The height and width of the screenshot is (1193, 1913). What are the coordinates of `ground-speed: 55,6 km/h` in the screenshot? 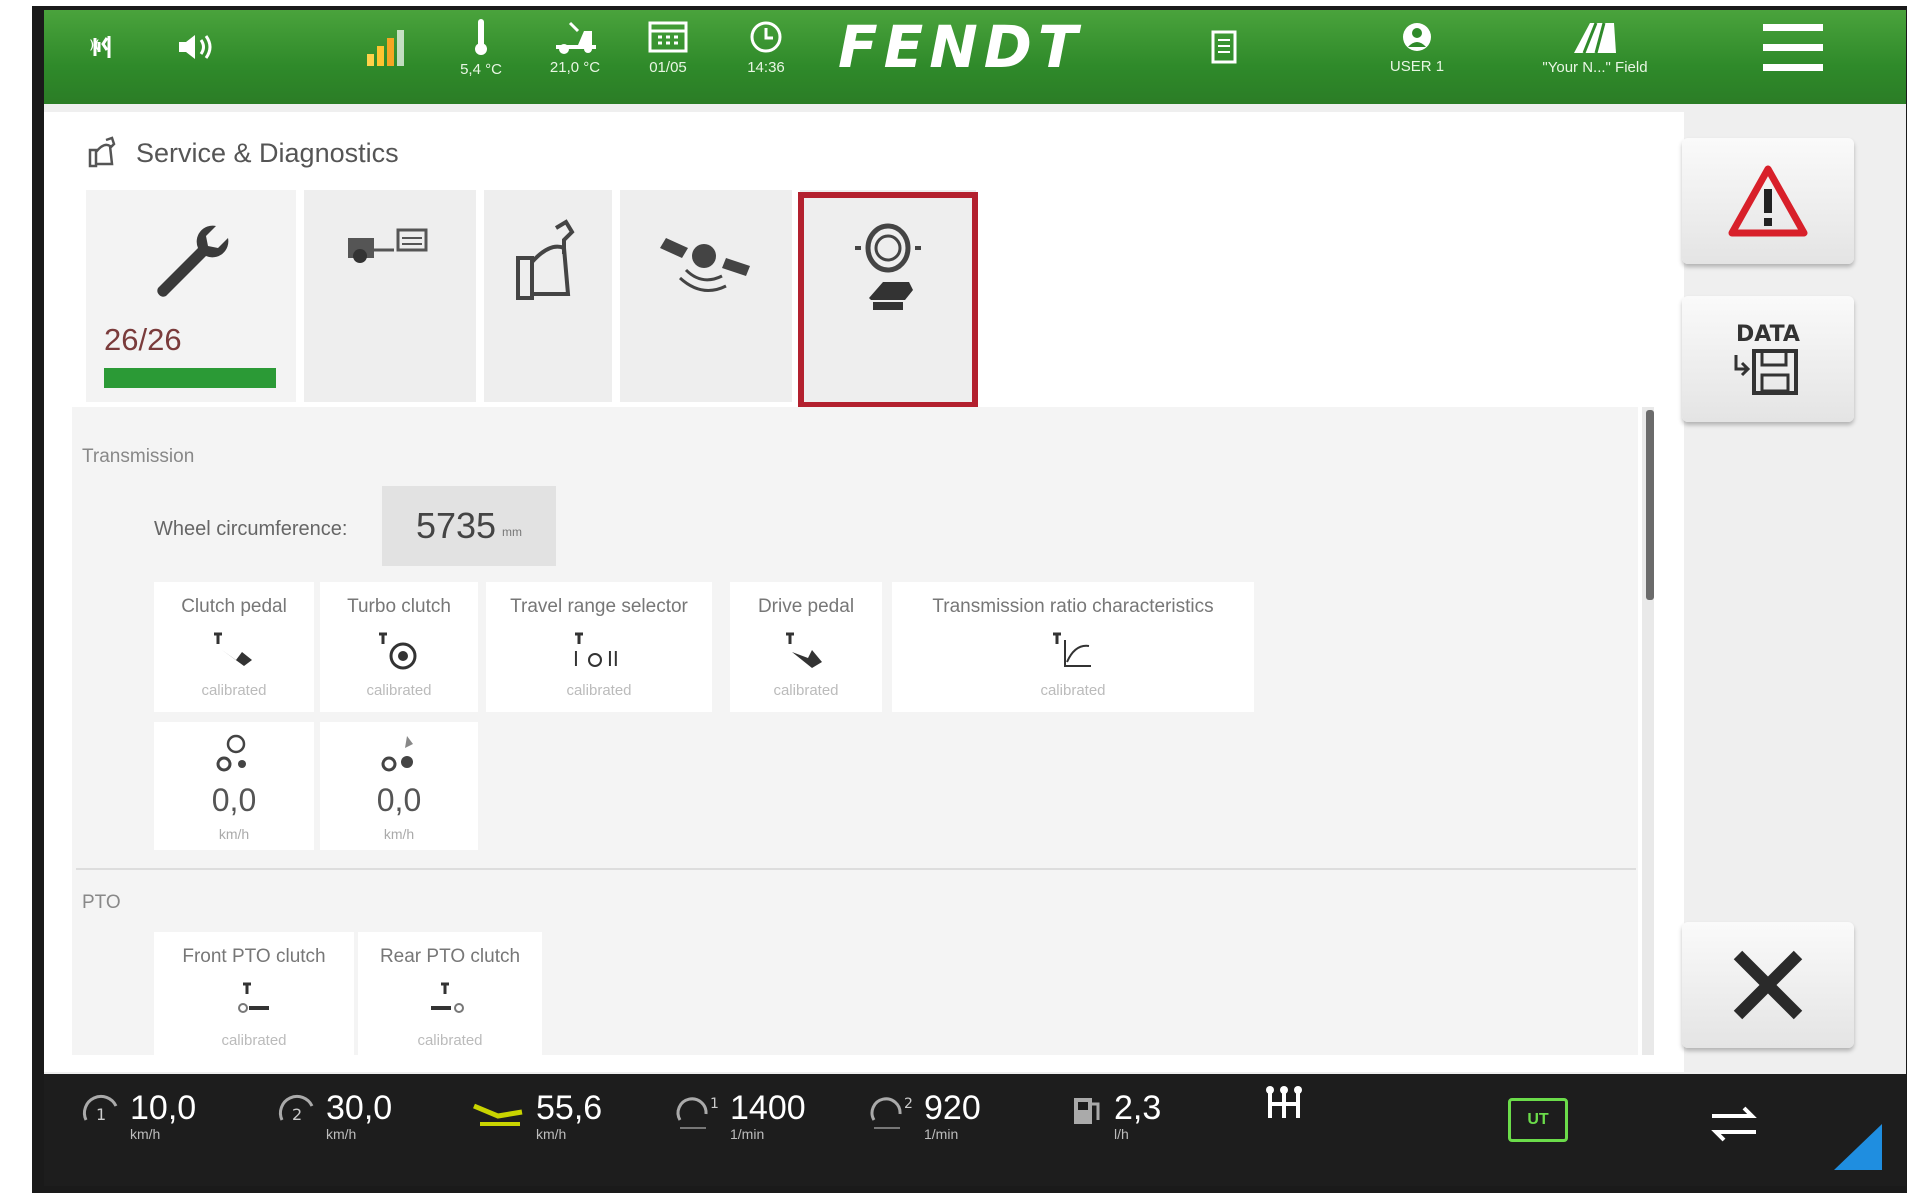 It's located at (536, 1116).